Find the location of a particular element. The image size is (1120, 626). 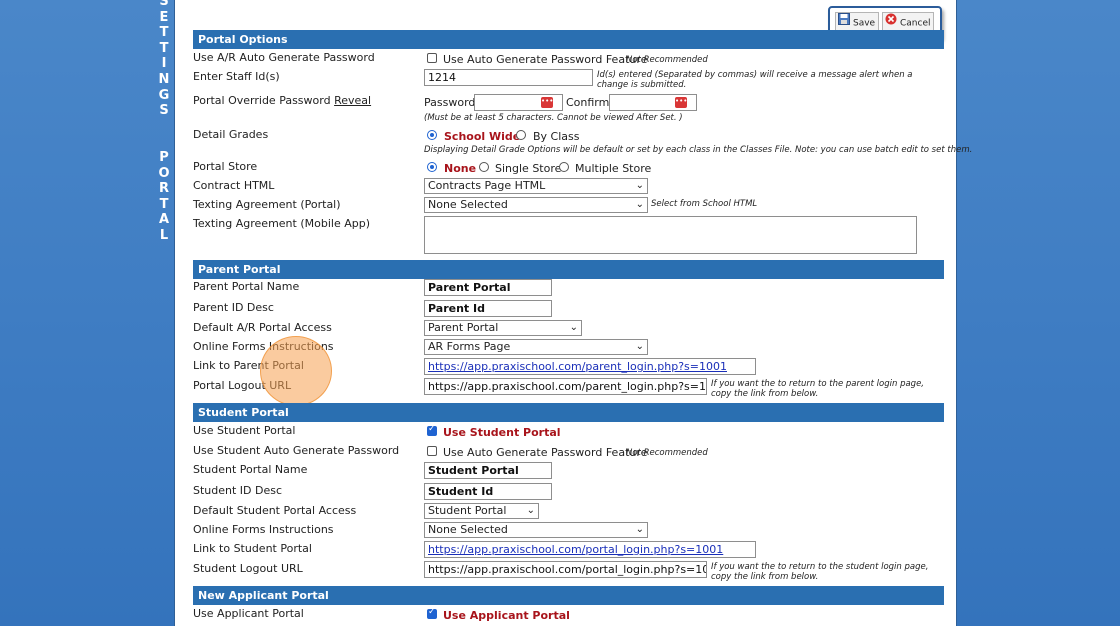

texting-mobile-label: Texting Agreement (Mobile App) is located at coordinates (281, 223).